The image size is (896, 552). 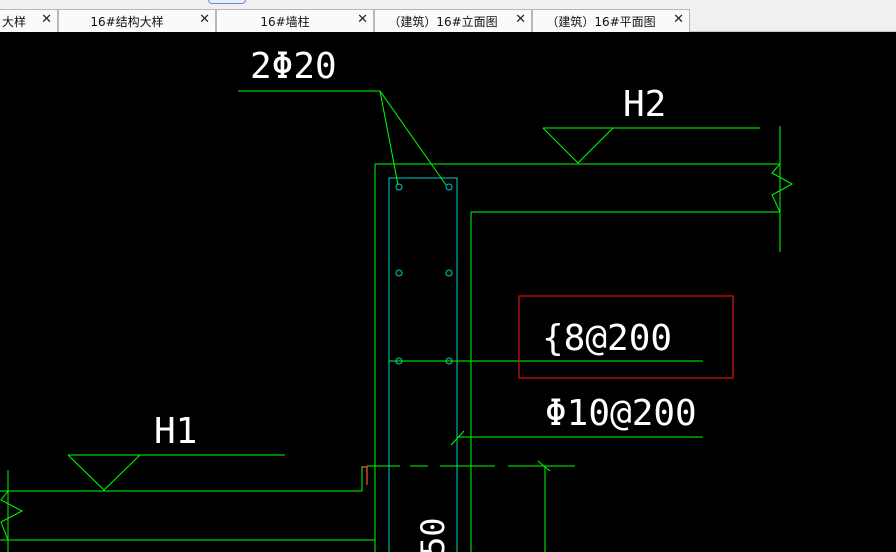 What do you see at coordinates (175, 431) in the screenshot?
I see `level-h1-label: H1` at bounding box center [175, 431].